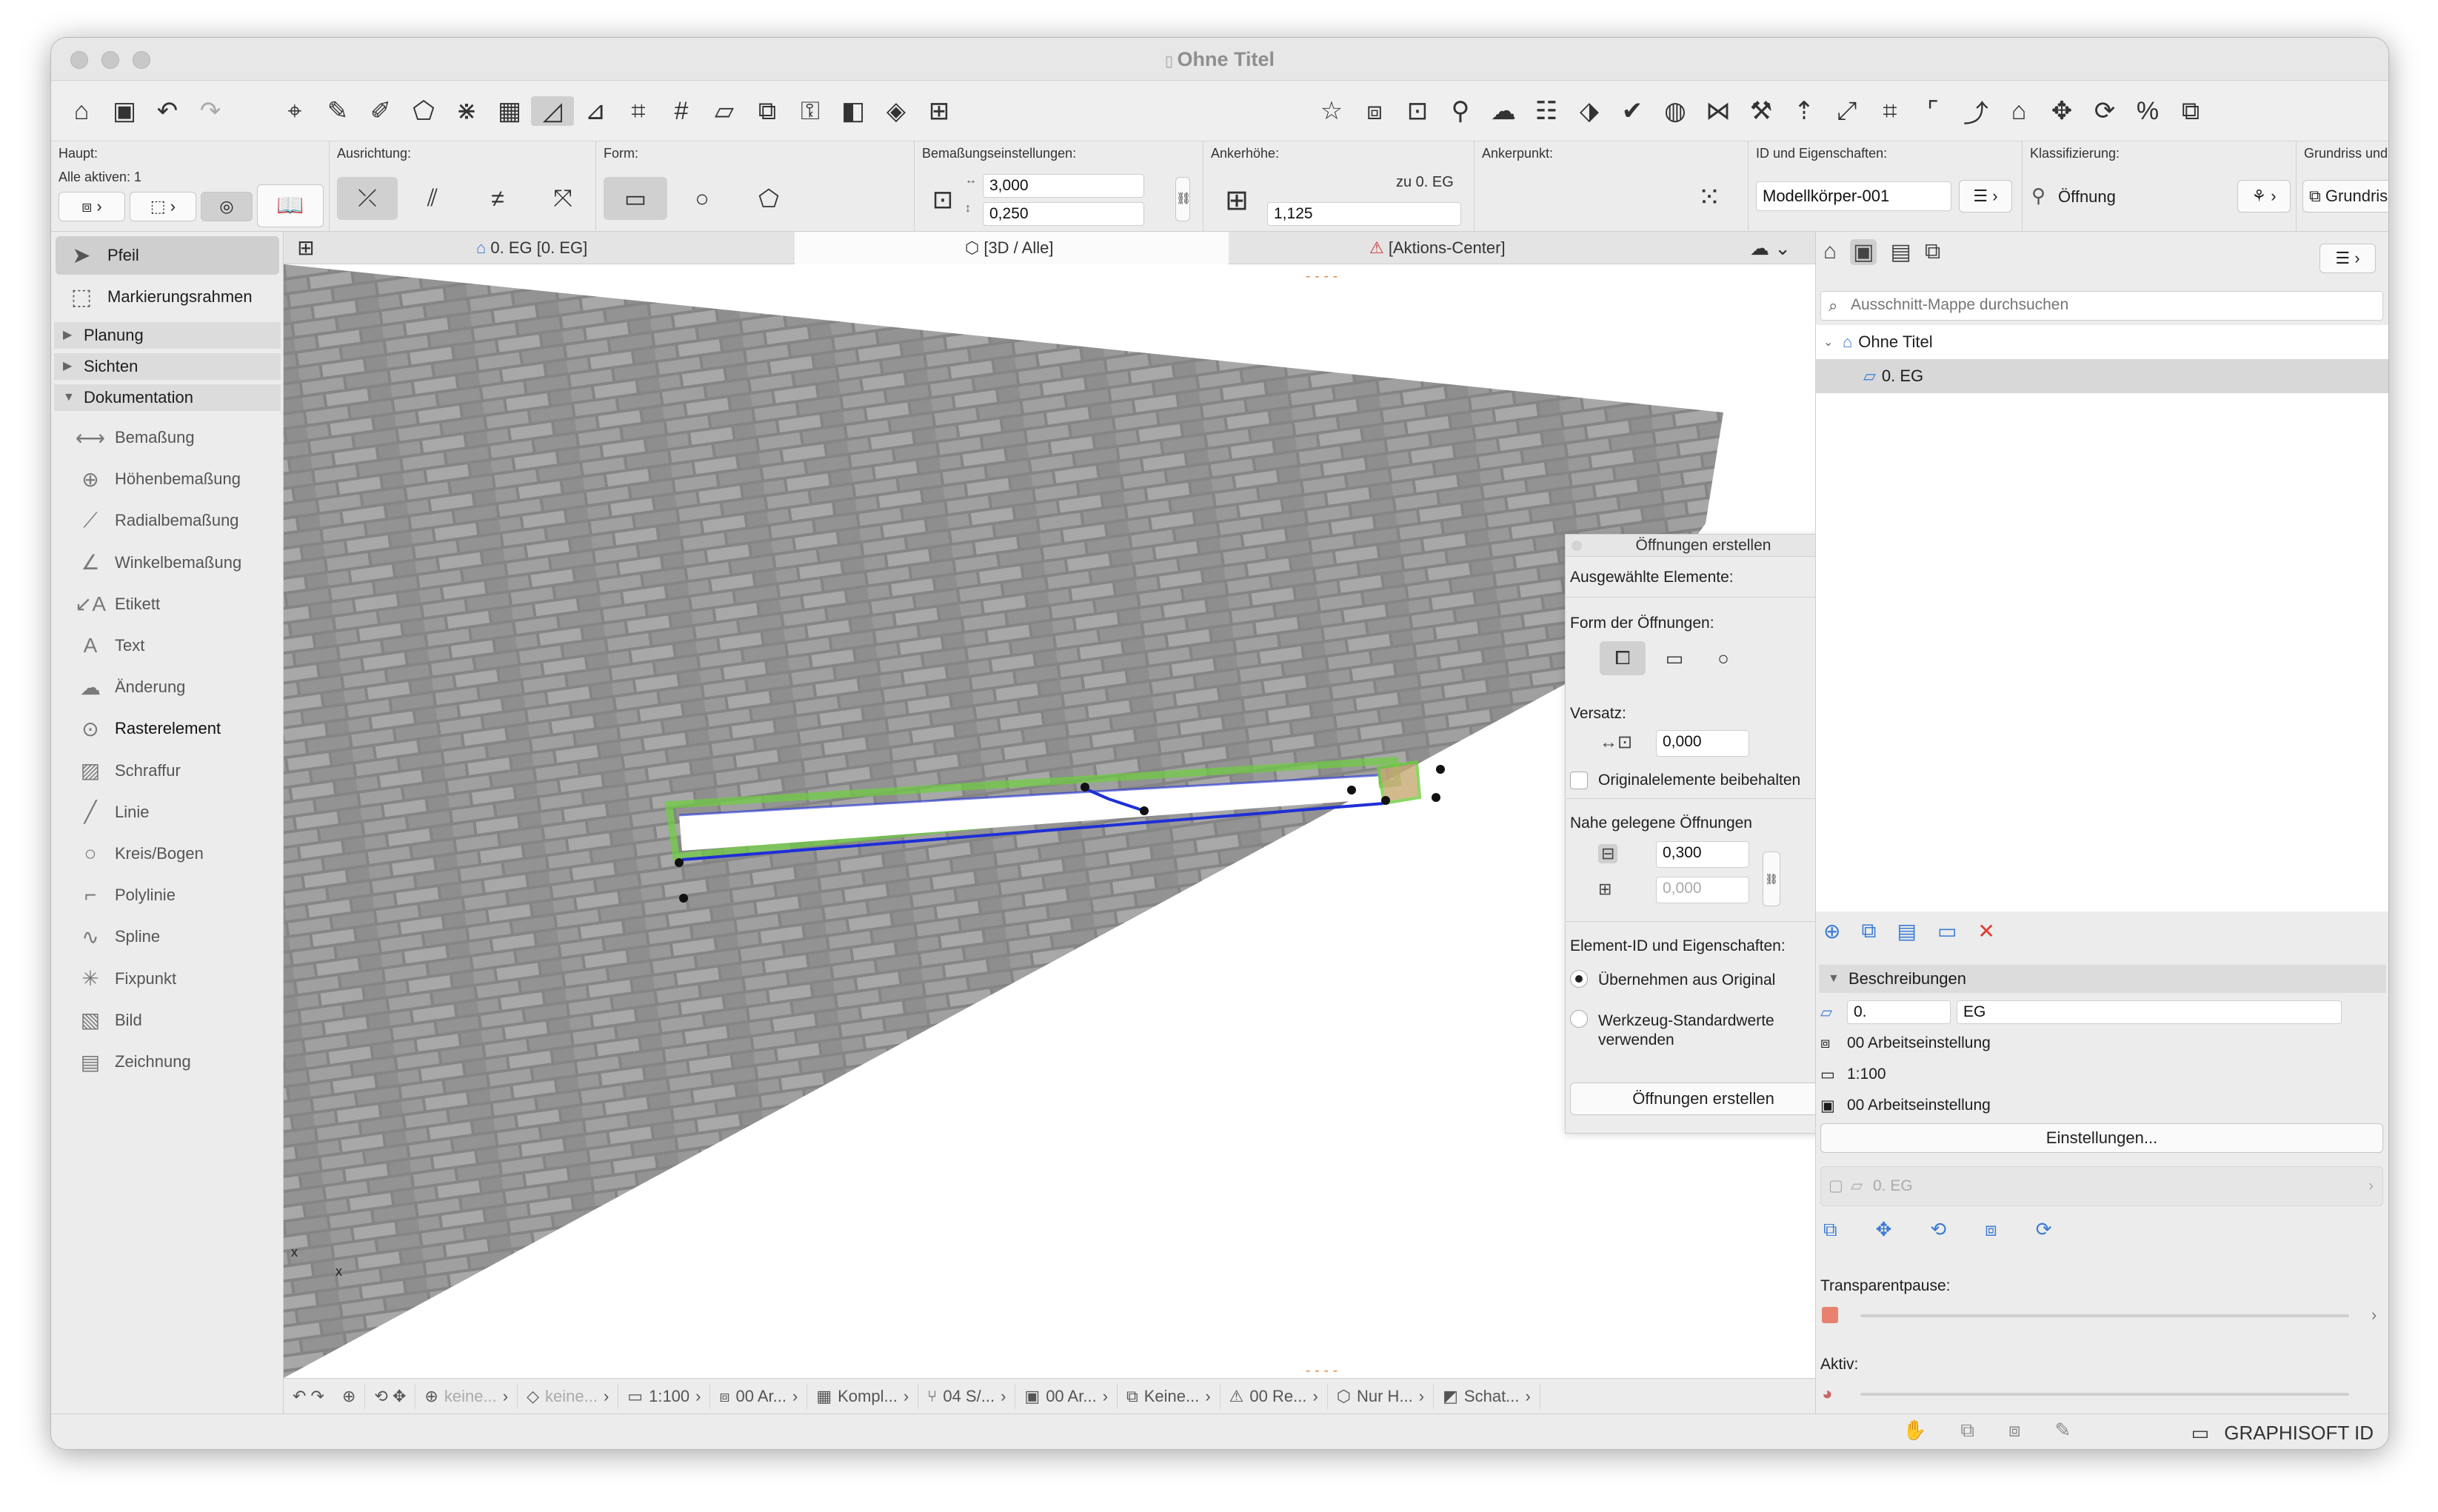  I want to click on favorites-icon: ☆, so click(1332, 111).